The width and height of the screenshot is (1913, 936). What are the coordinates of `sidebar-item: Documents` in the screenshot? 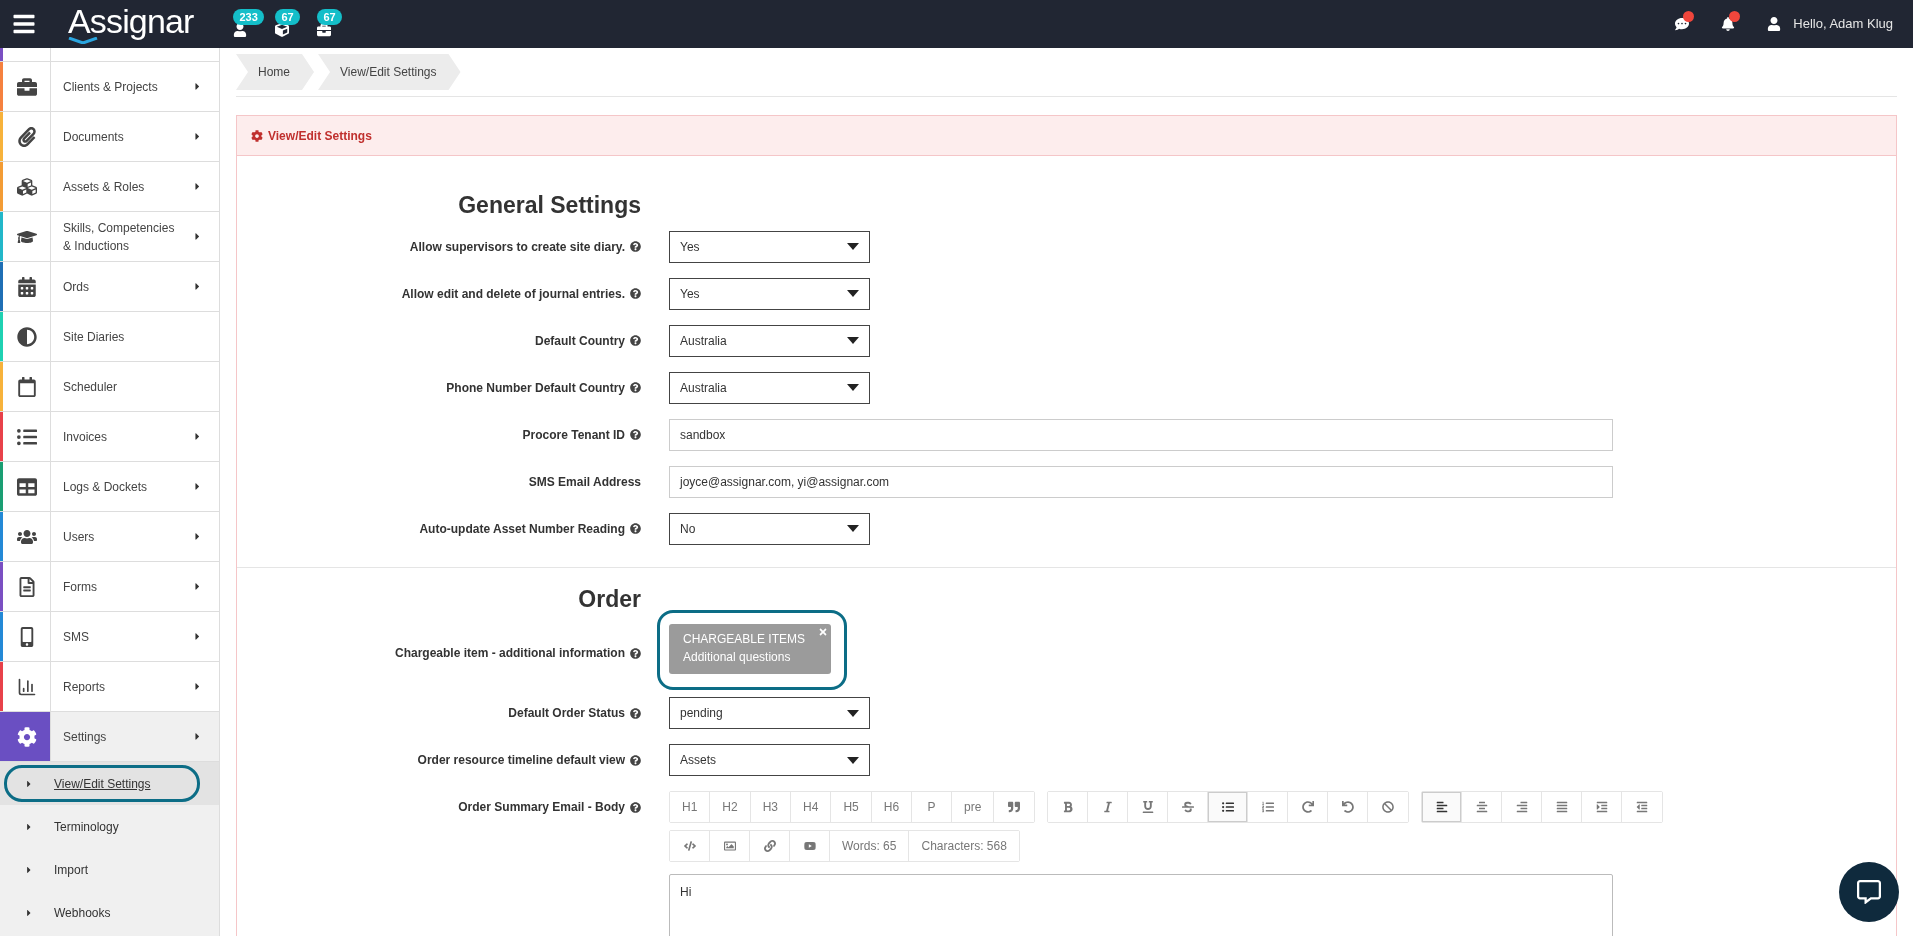 It's located at (109, 137).